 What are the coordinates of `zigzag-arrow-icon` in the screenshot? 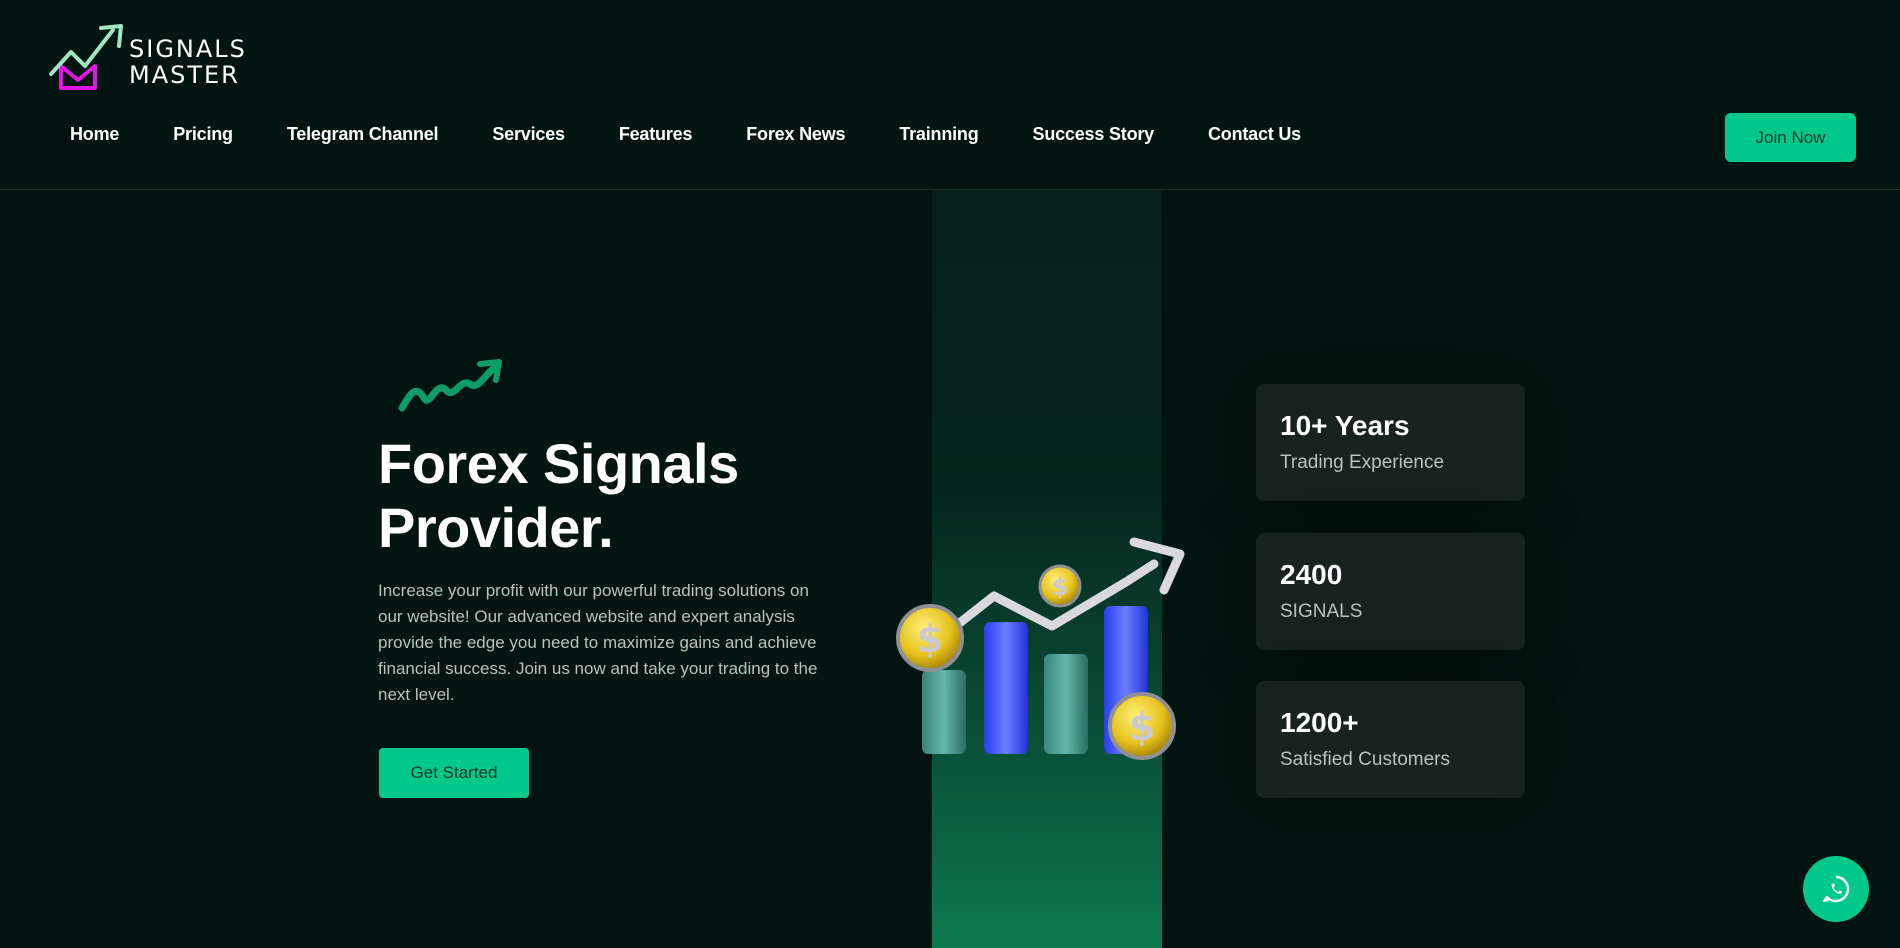 It's located at (450, 385).